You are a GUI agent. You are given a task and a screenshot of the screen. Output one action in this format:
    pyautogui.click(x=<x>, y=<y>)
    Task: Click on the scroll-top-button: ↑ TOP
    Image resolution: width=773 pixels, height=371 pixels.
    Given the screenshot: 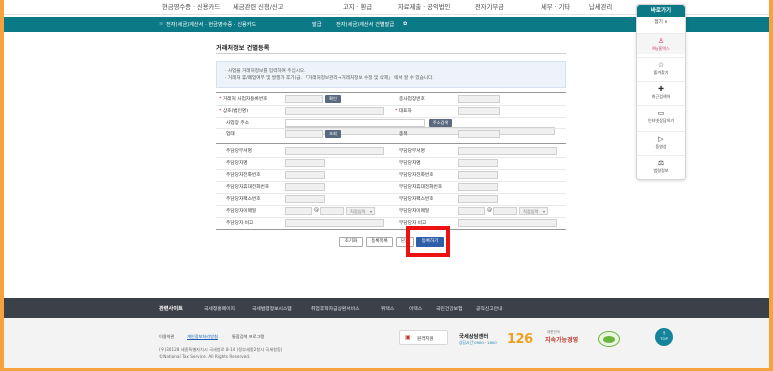 What is the action you would take?
    pyautogui.click(x=664, y=337)
    